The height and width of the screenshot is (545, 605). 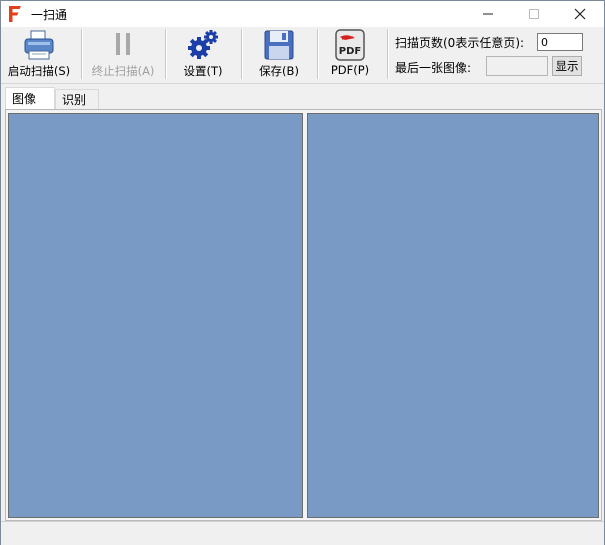 I want to click on tab-image: 图像, so click(x=30, y=98).